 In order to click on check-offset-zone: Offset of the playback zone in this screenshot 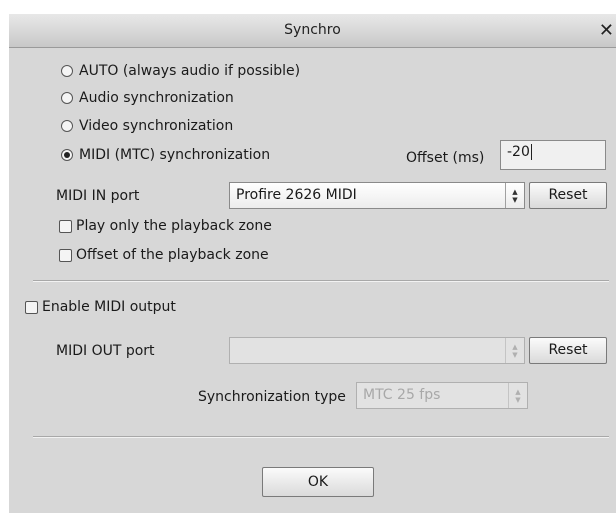, I will do `click(164, 255)`.